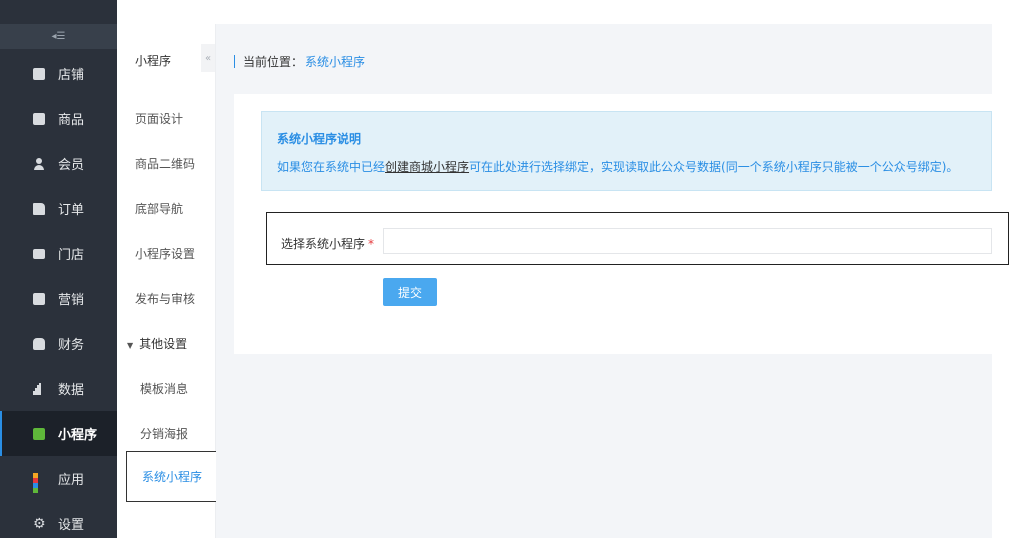 This screenshot has height=546, width=1009. I want to click on collapse-menu-icon: ◂☰, so click(58, 36).